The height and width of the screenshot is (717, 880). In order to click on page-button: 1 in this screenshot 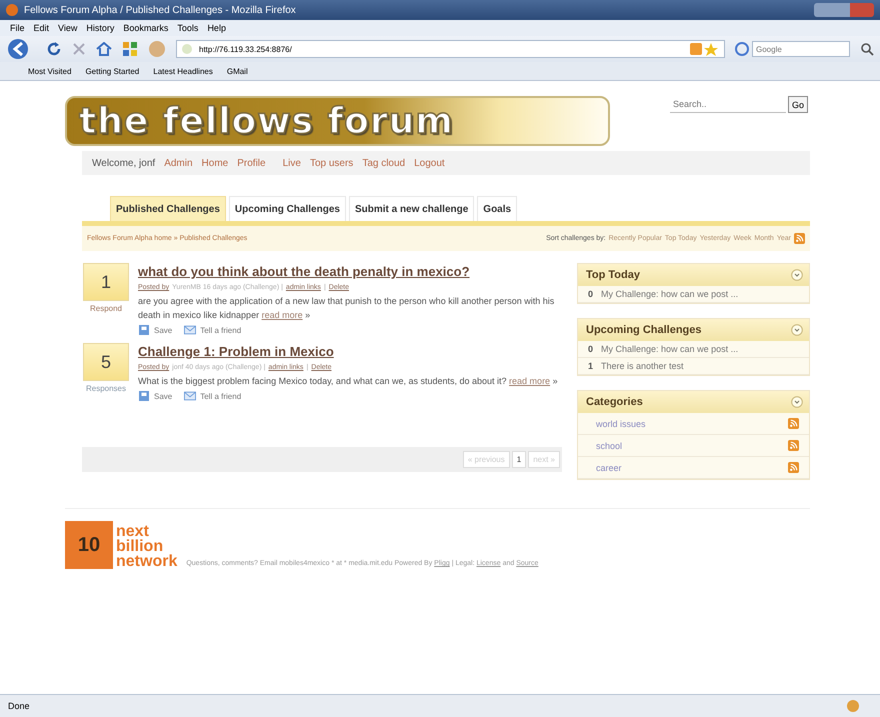, I will do `click(519, 459)`.